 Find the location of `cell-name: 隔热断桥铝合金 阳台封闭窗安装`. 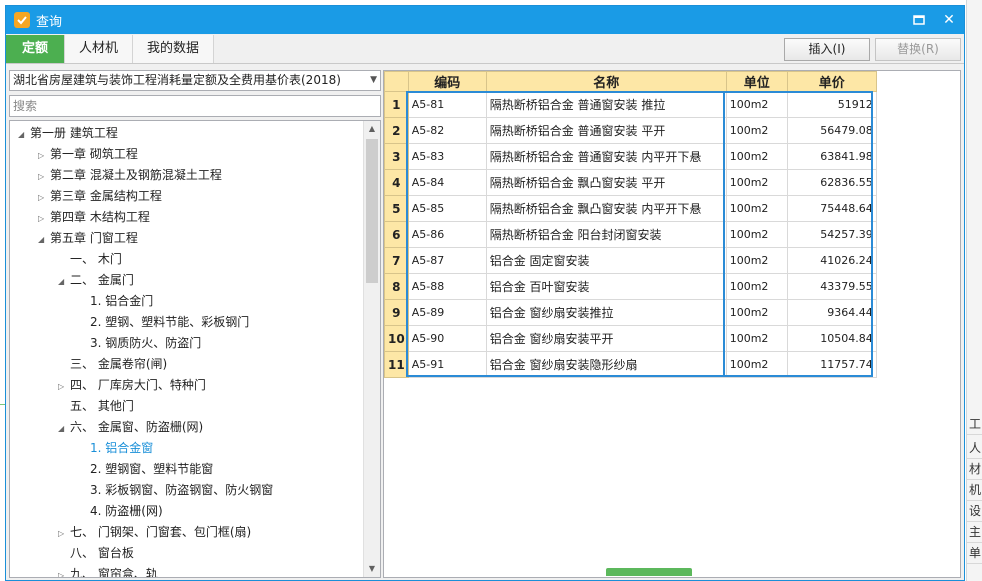

cell-name: 隔热断桥铝合金 阳台封闭窗安装 is located at coordinates (606, 234).